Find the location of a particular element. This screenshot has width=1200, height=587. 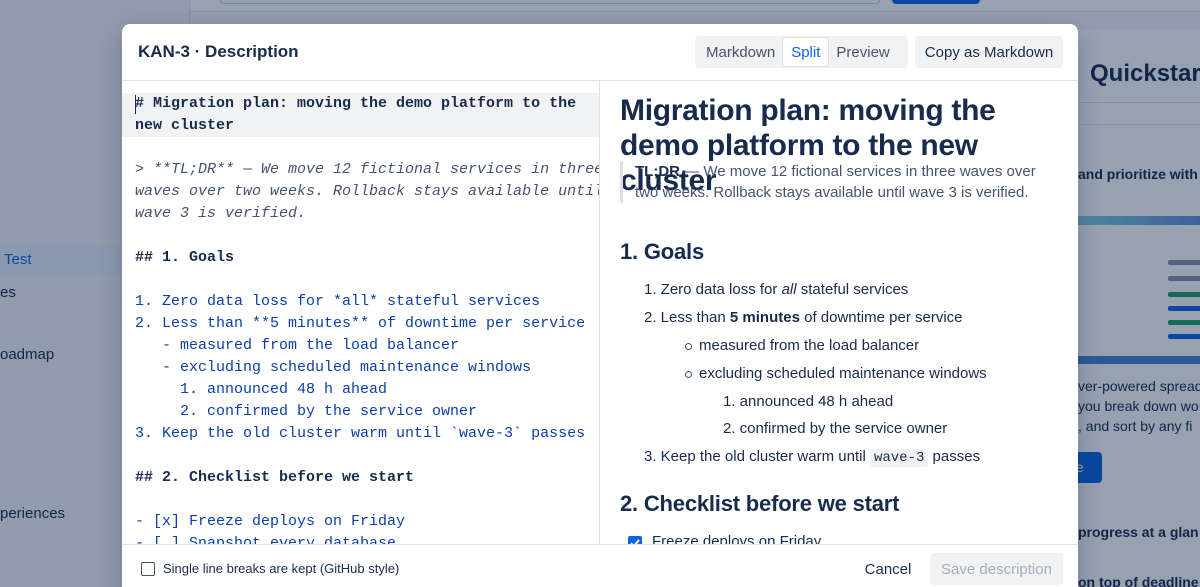

save-description-button: Save description is located at coordinates (996, 569).